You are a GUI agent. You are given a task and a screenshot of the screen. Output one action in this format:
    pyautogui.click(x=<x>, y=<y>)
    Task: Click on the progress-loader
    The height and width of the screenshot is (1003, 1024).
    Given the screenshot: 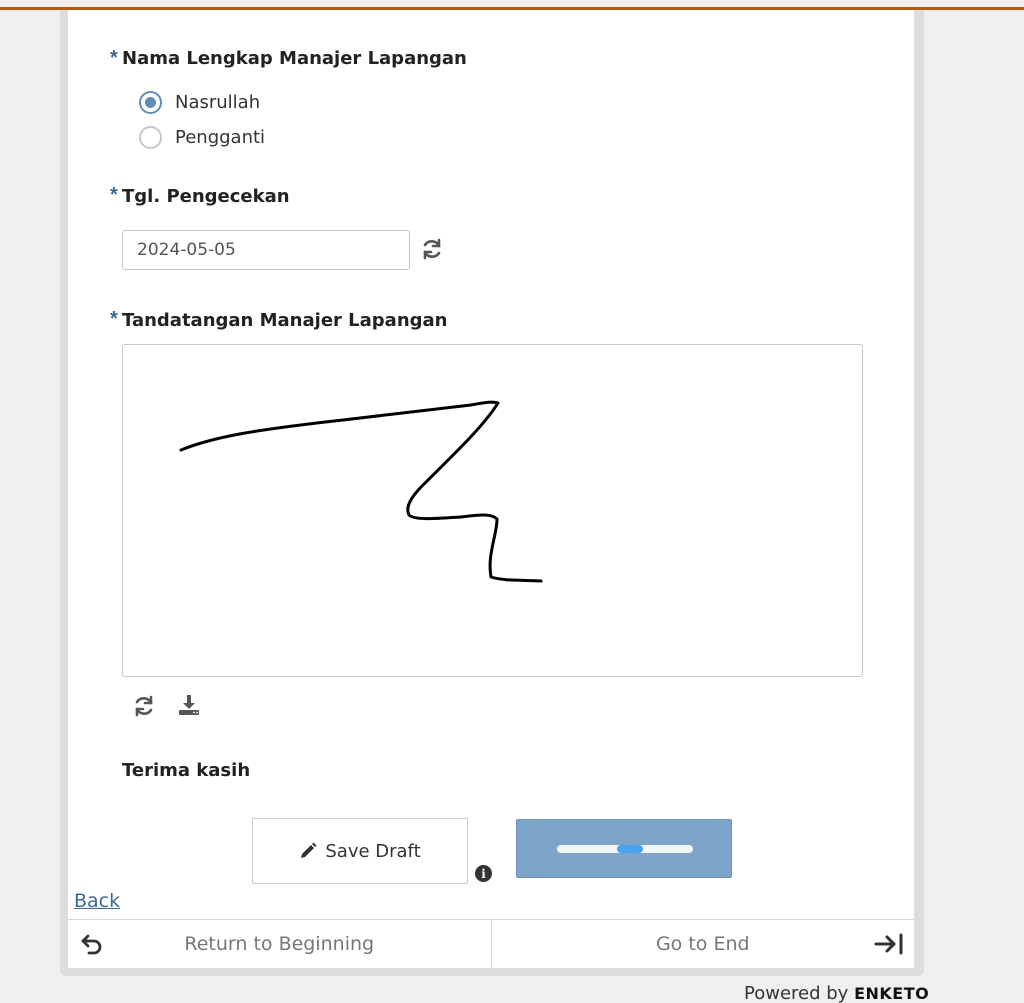 What is the action you would take?
    pyautogui.click(x=625, y=849)
    